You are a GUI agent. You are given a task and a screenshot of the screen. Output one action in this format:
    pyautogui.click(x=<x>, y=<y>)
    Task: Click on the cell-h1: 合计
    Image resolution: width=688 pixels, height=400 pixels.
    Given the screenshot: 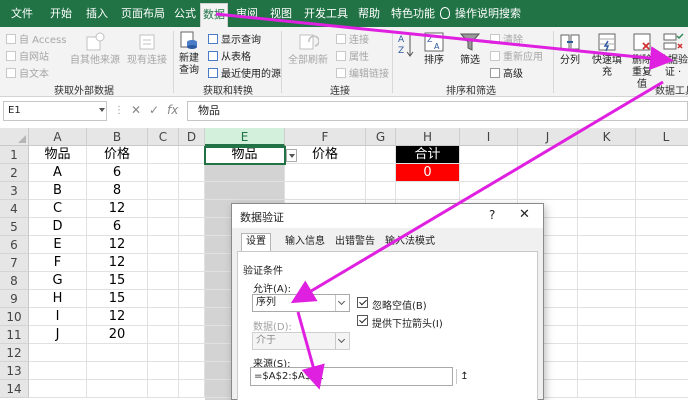 What is the action you would take?
    pyautogui.click(x=428, y=155)
    